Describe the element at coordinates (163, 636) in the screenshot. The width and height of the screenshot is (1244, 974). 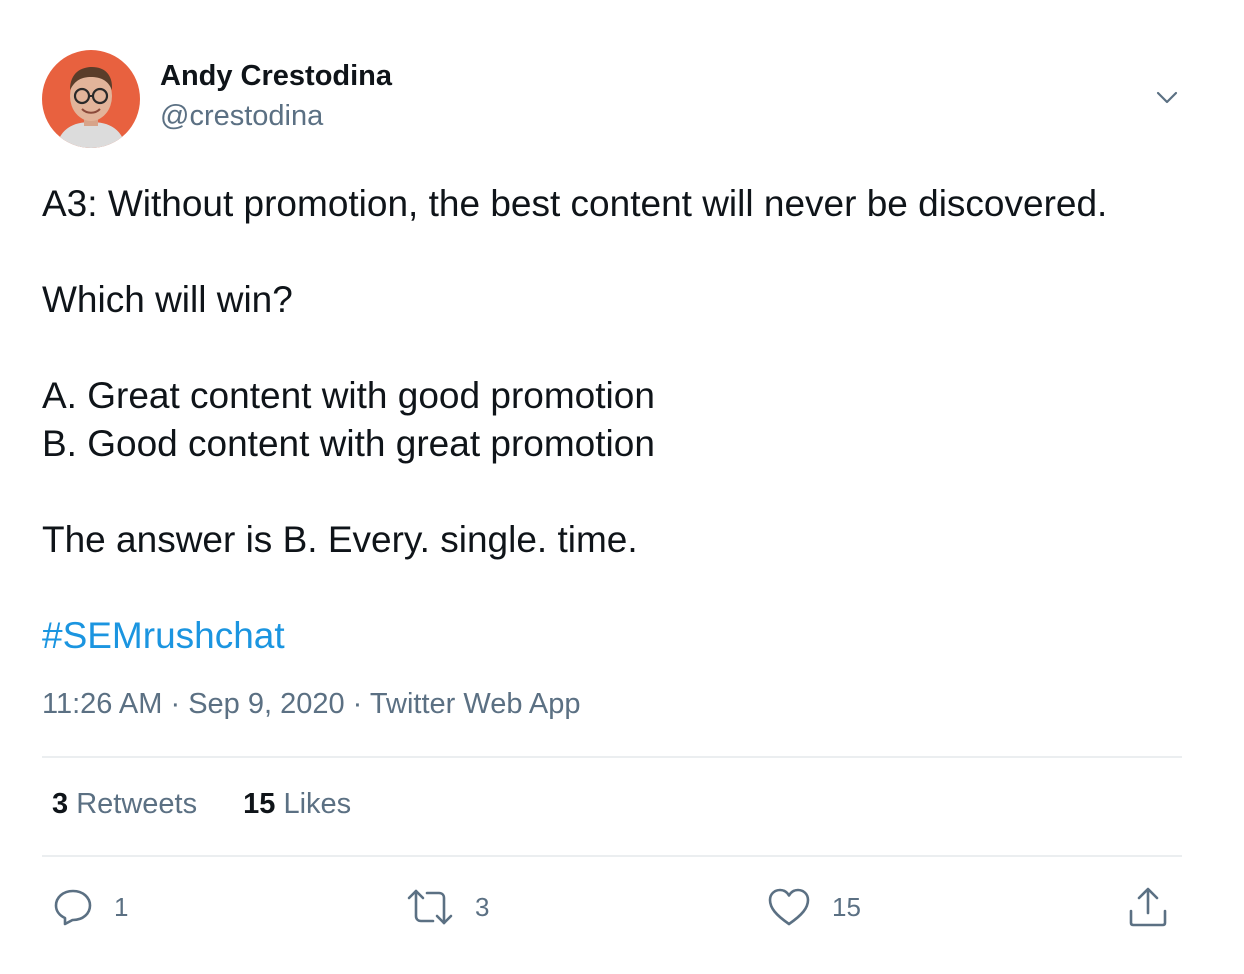
I see `hashtag-link: #SEMrushchat` at that location.